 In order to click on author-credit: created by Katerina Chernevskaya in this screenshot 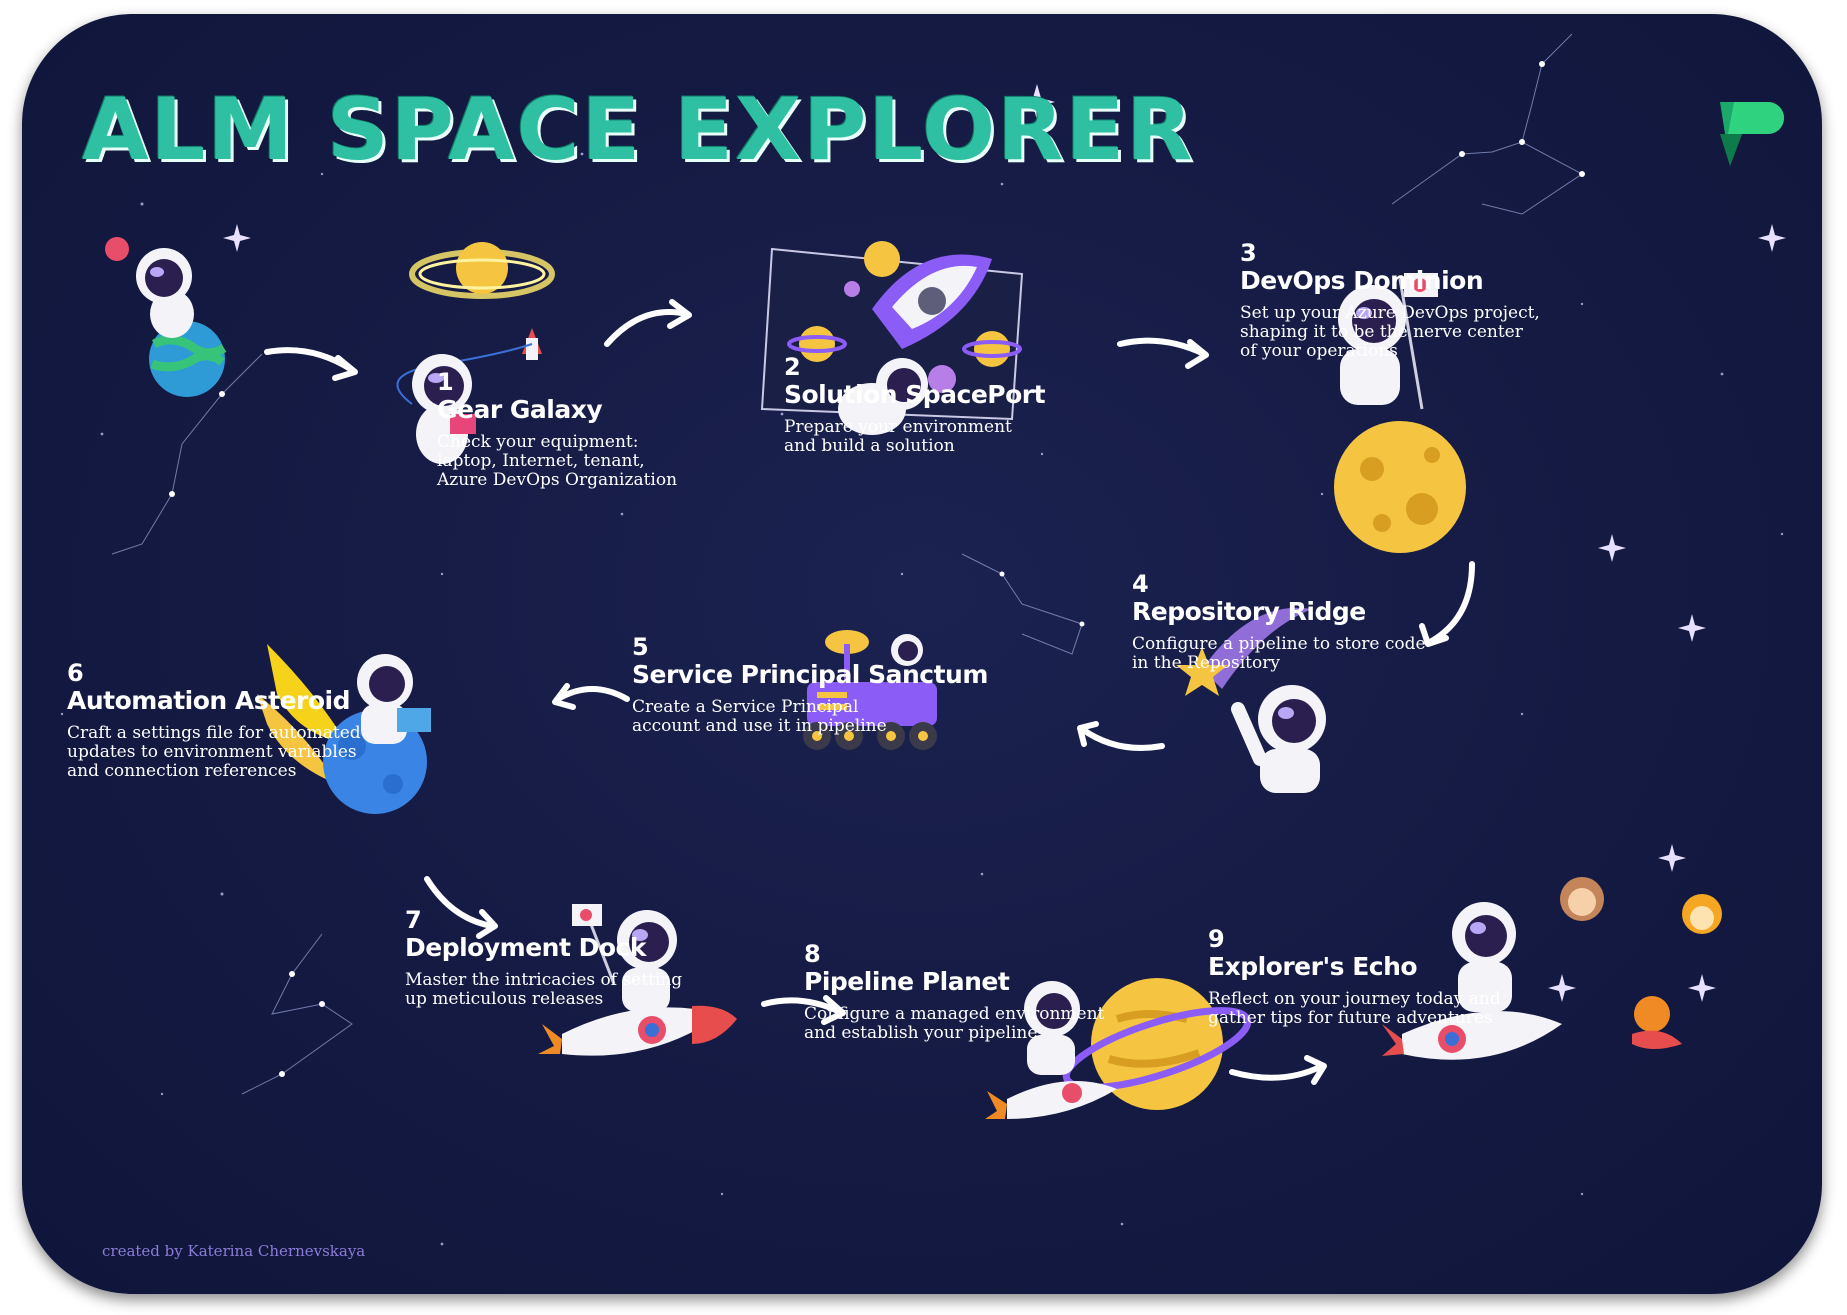, I will do `click(234, 1251)`.